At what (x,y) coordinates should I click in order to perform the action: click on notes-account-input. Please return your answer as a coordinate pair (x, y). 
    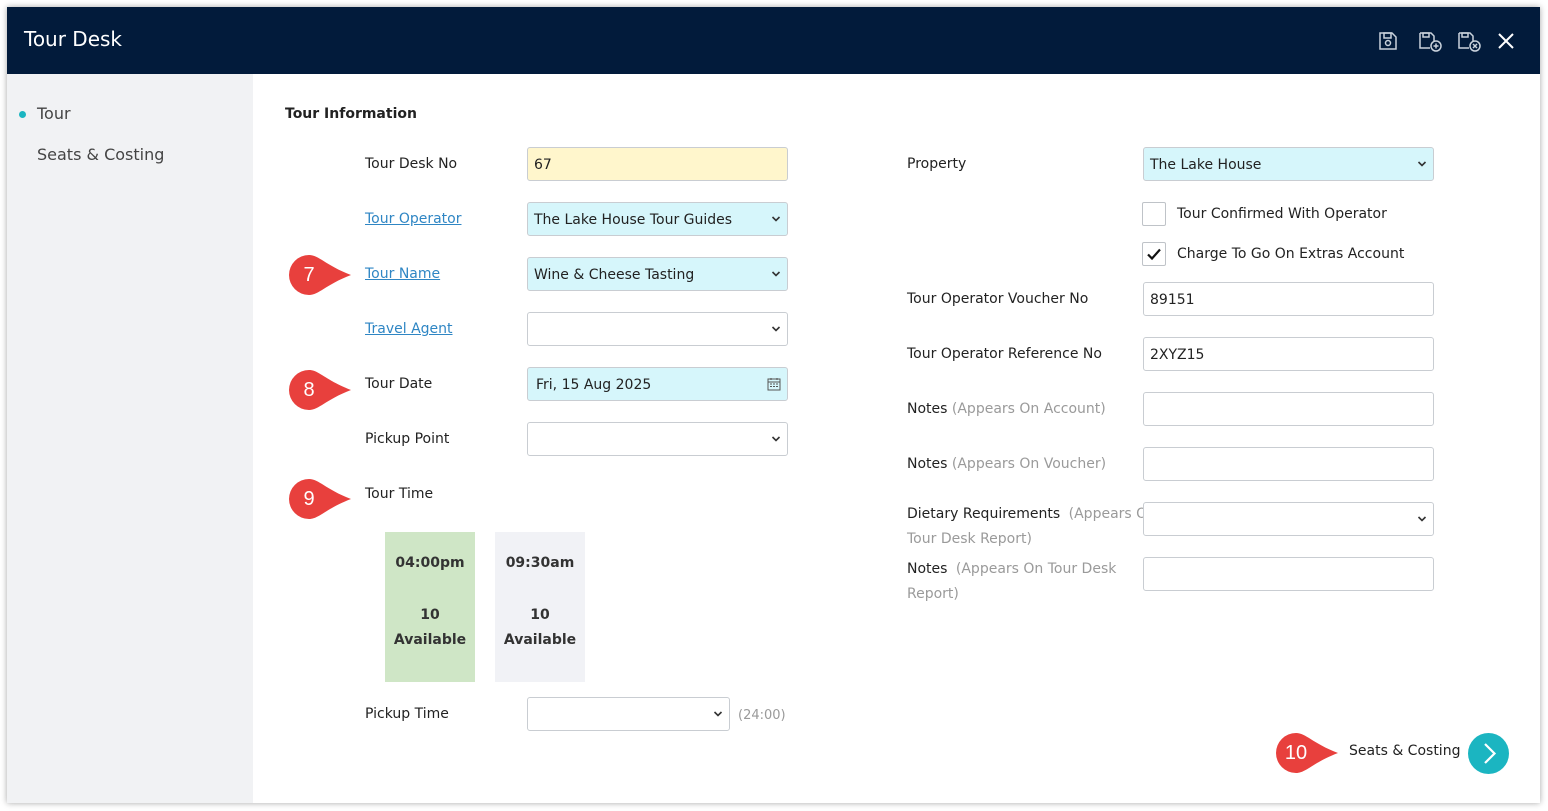
    Looking at the image, I should click on (1288, 409).